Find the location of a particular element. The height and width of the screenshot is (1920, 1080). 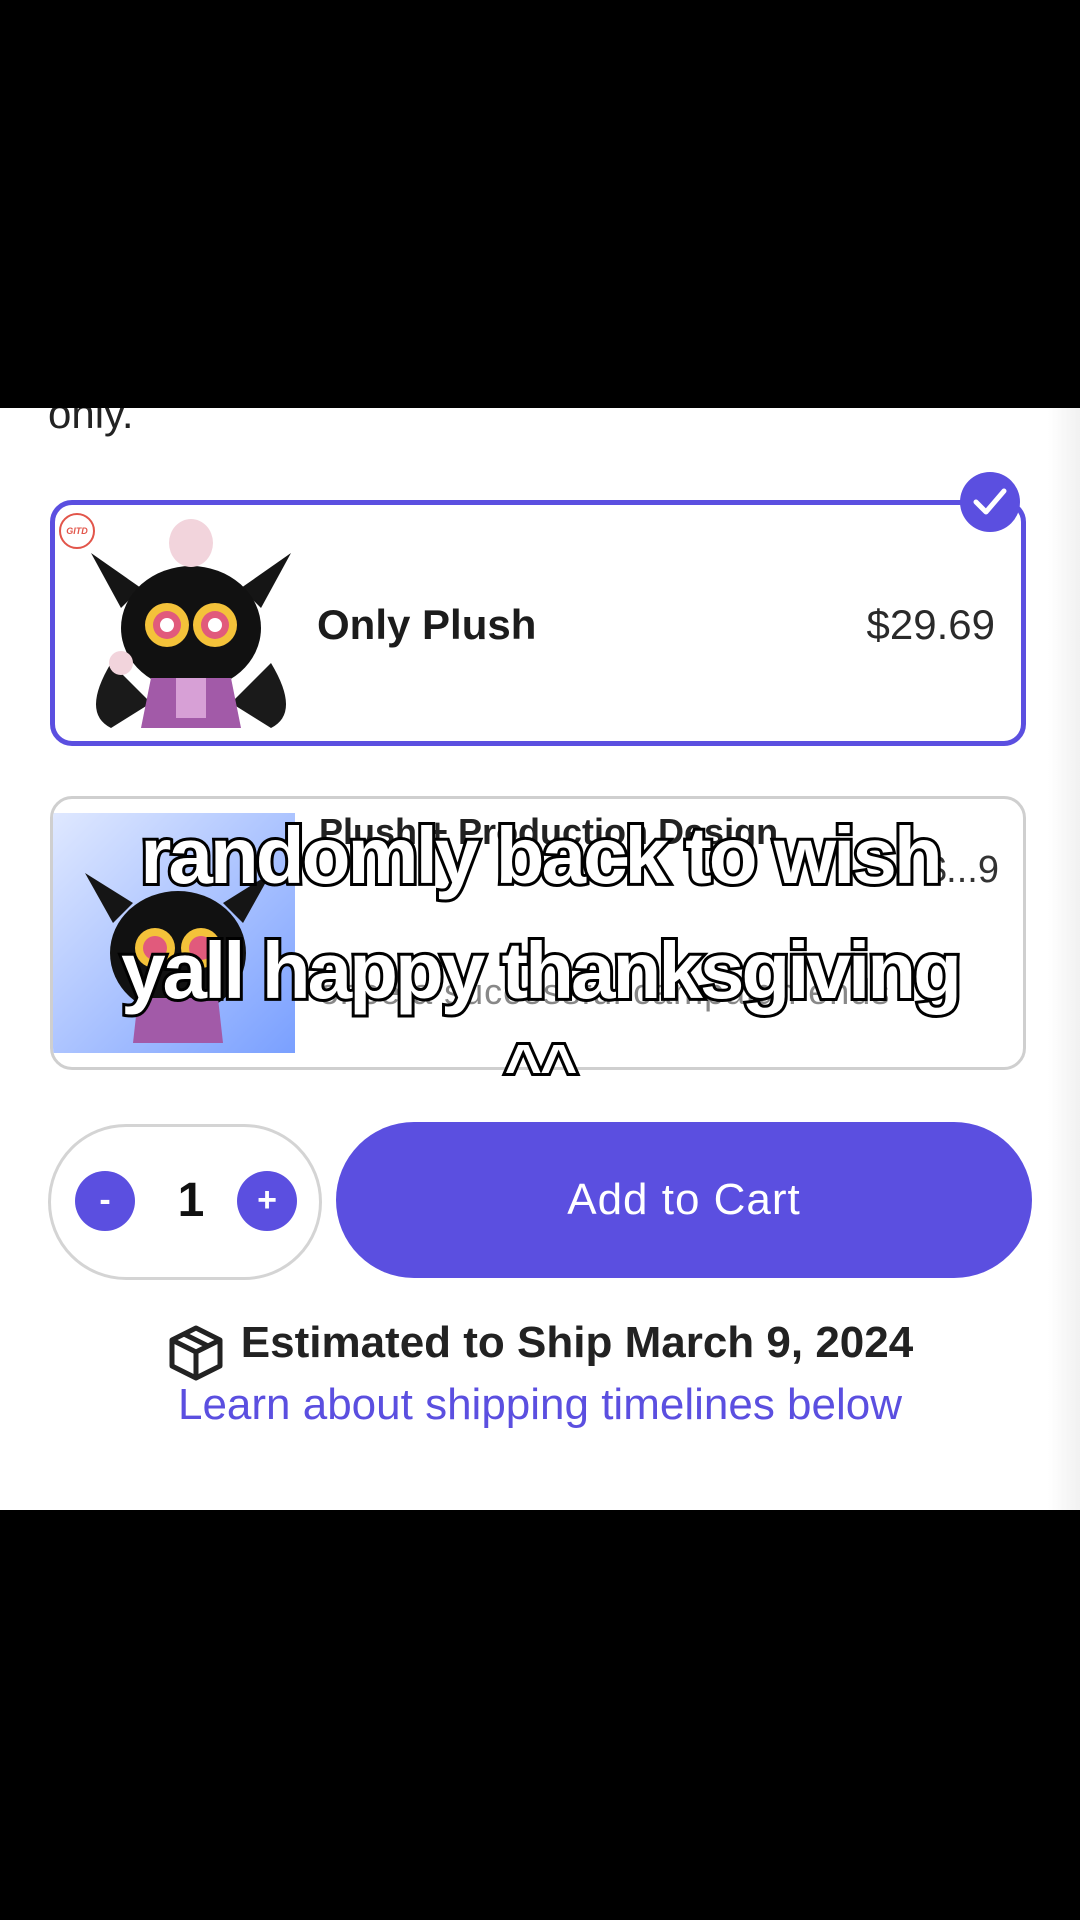

option-only-plush: GITD Only Plush $29.69 is located at coordinates (538, 623).